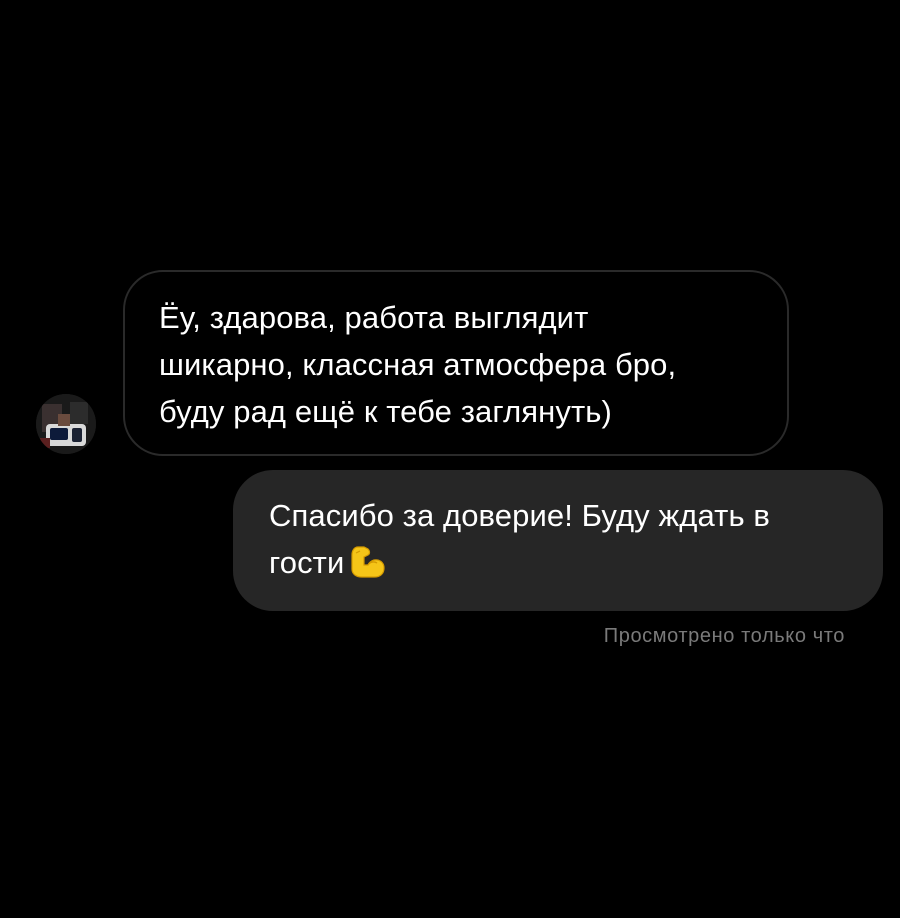  What do you see at coordinates (366, 567) in the screenshot?
I see `flexed-biceps-icon` at bounding box center [366, 567].